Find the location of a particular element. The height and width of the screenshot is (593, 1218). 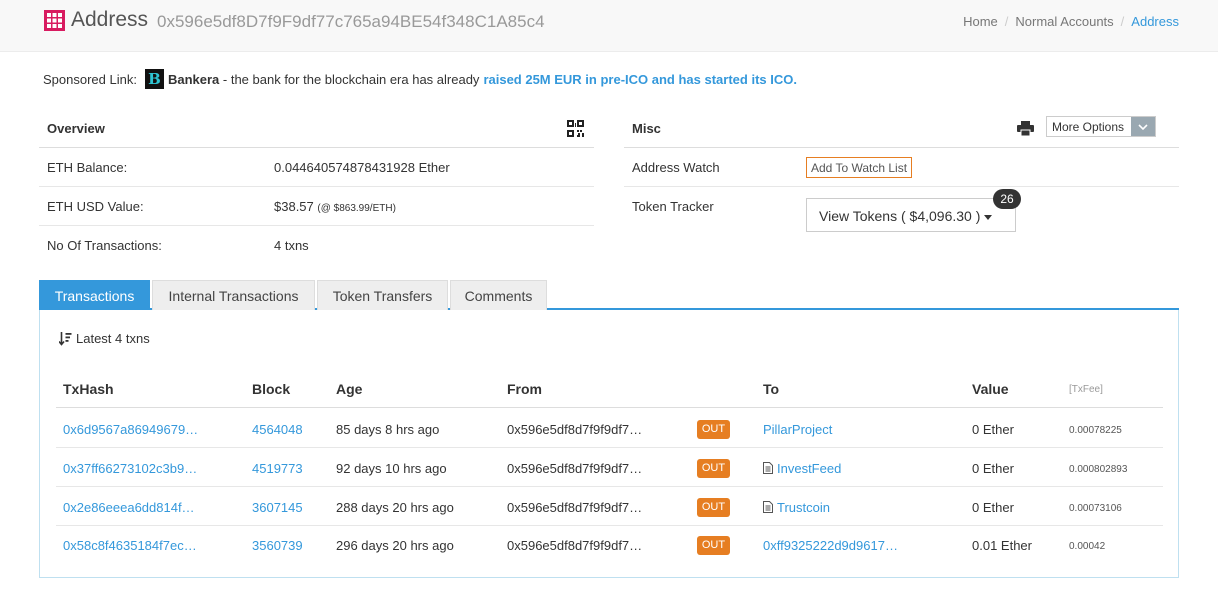

overview-header: Overview is located at coordinates (316, 128).